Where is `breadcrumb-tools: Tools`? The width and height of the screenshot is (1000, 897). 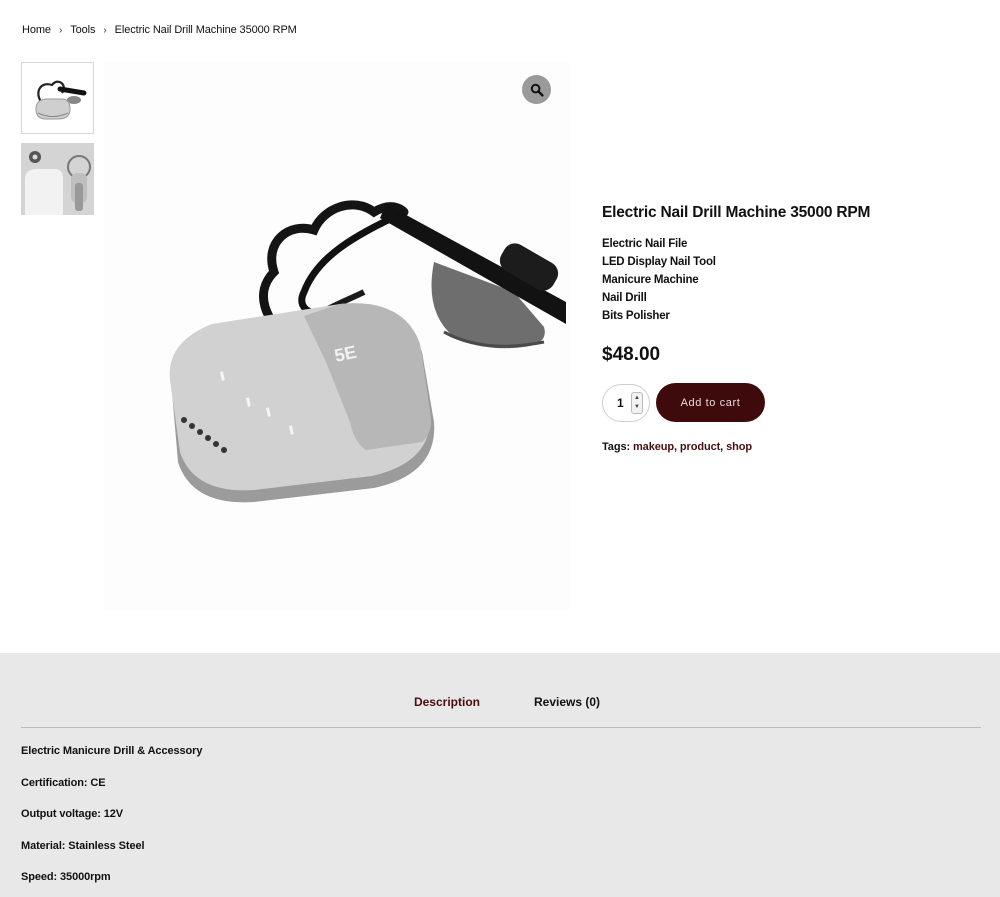
breadcrumb-tools: Tools is located at coordinates (82, 30).